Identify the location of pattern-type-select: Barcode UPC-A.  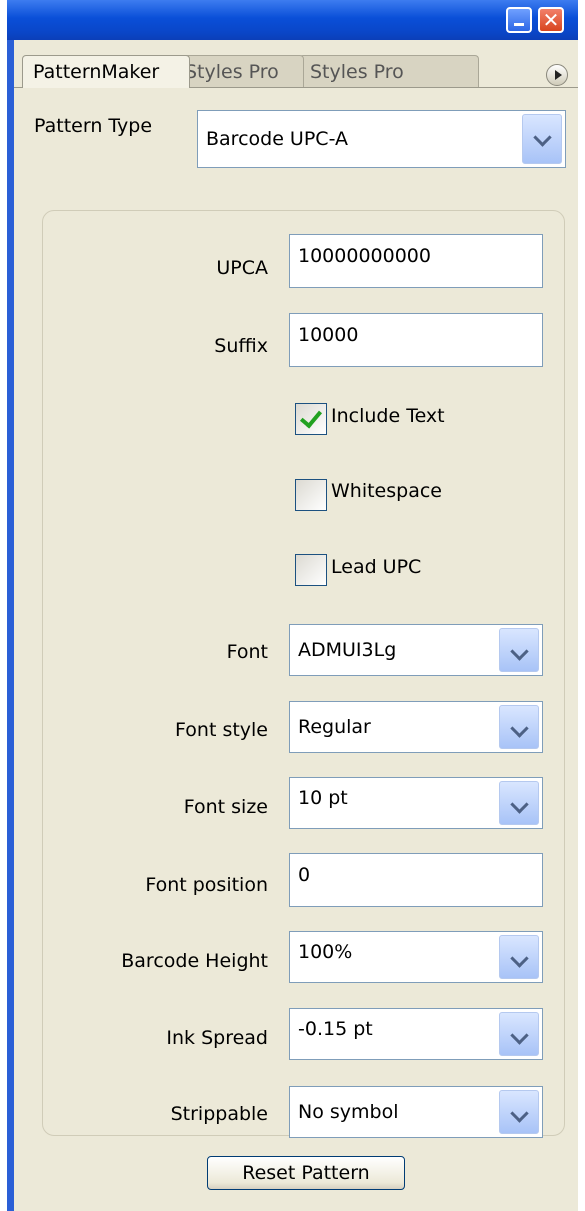
(381, 139).